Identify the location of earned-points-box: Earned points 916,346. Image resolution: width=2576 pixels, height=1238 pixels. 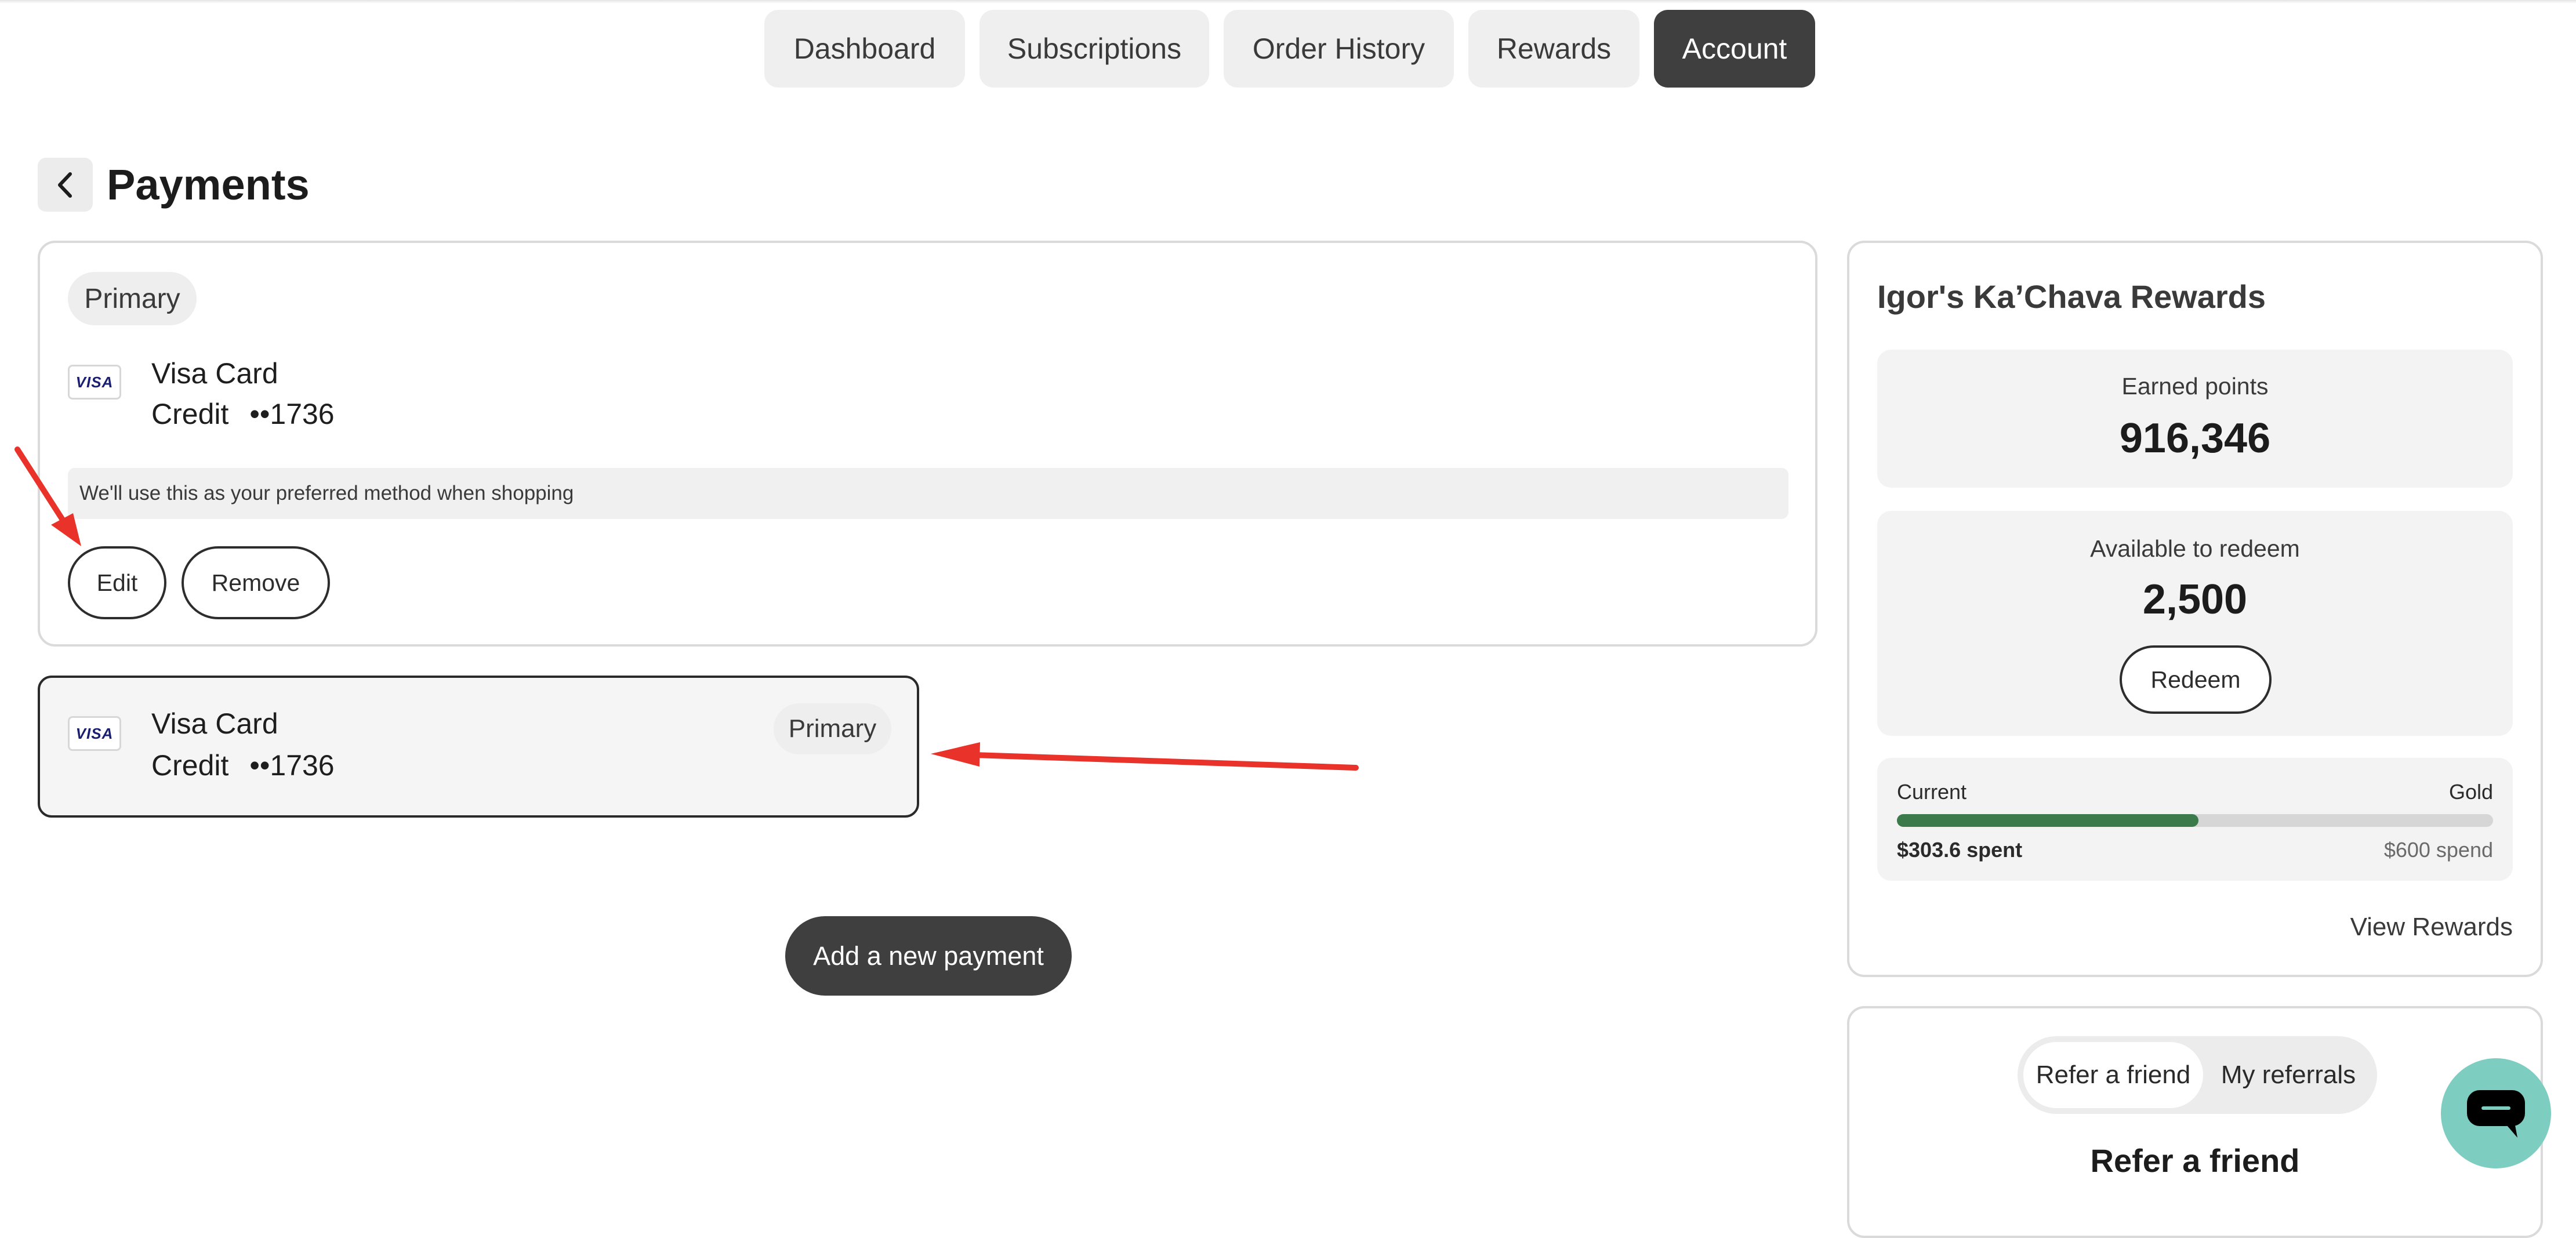
(2195, 419).